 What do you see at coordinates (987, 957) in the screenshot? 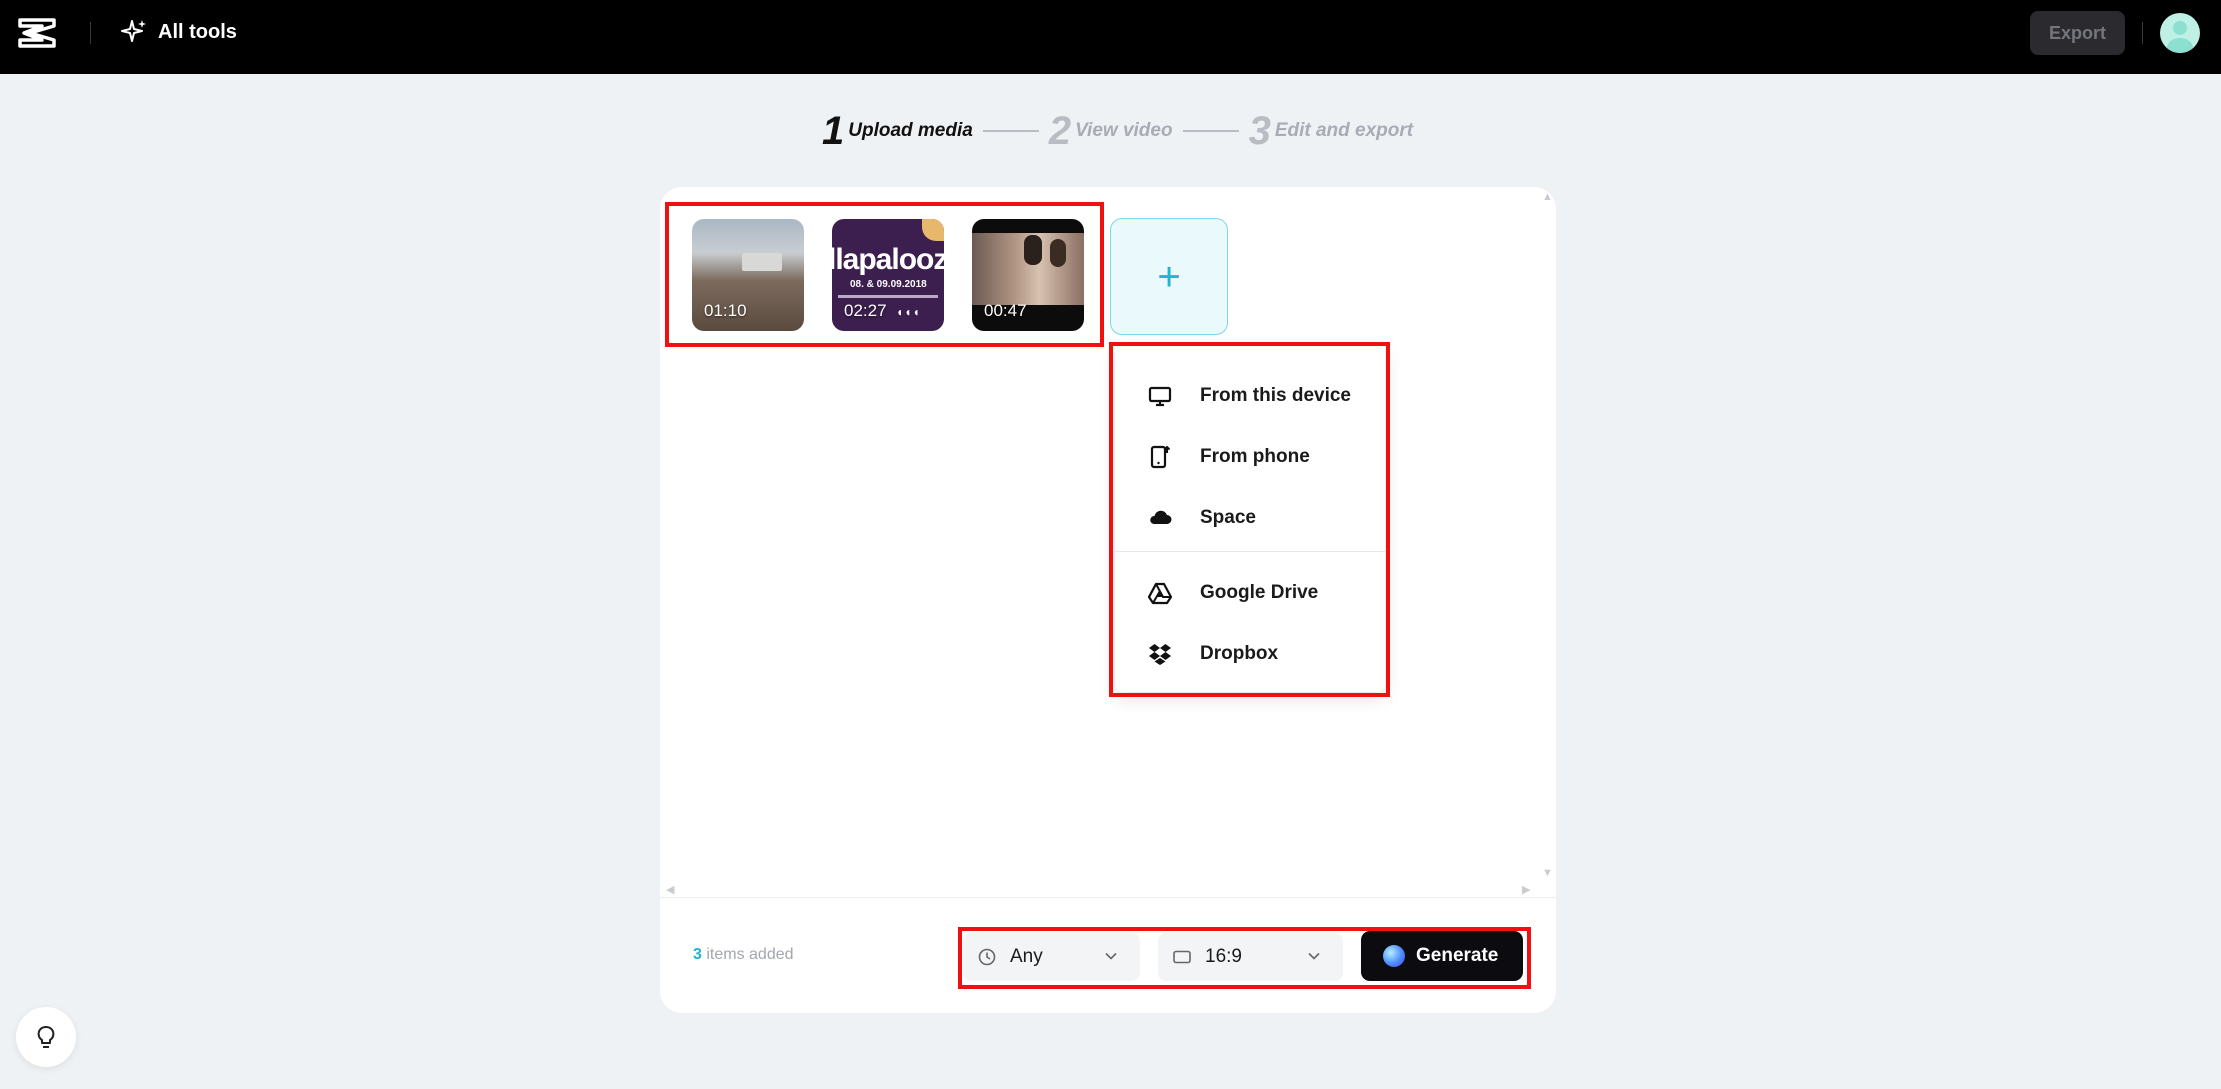
I see `clock-icon` at bounding box center [987, 957].